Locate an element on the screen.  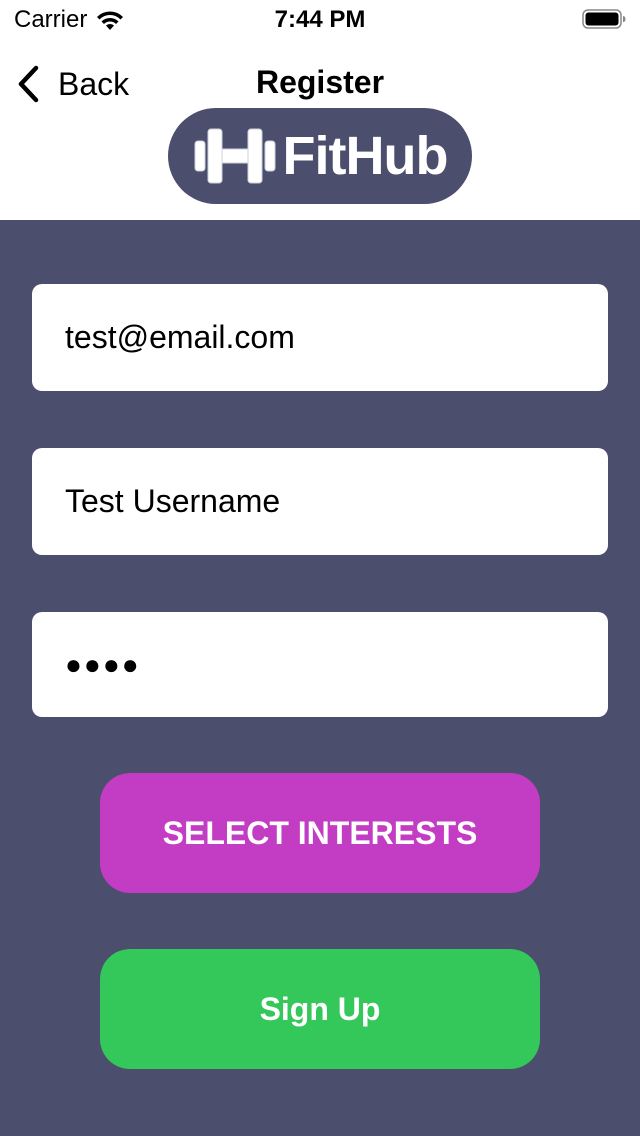
username-value: Test Username is located at coordinates (173, 501).